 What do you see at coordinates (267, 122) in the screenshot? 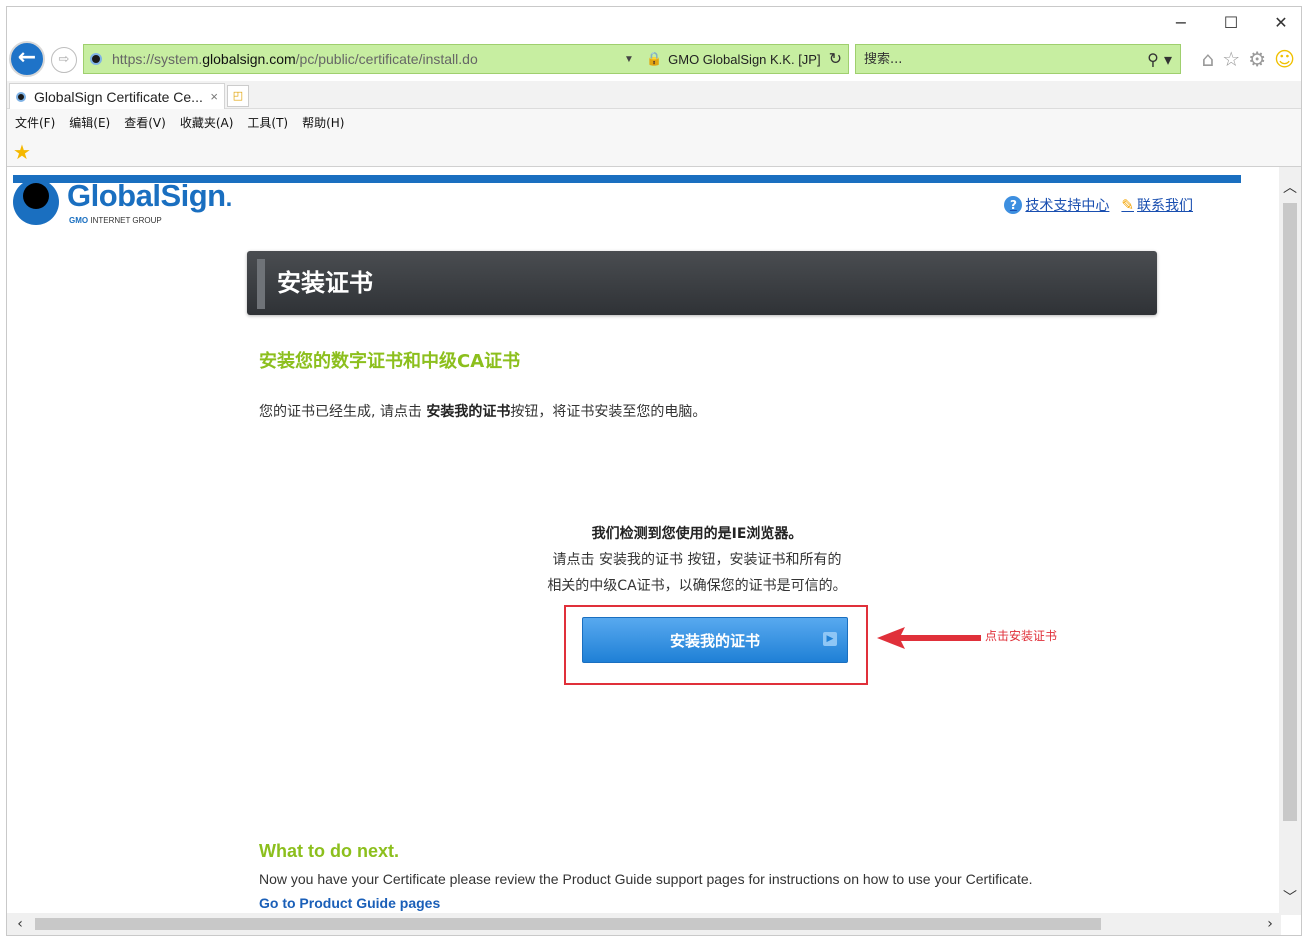
I see `menu-tools: 工具(T)` at bounding box center [267, 122].